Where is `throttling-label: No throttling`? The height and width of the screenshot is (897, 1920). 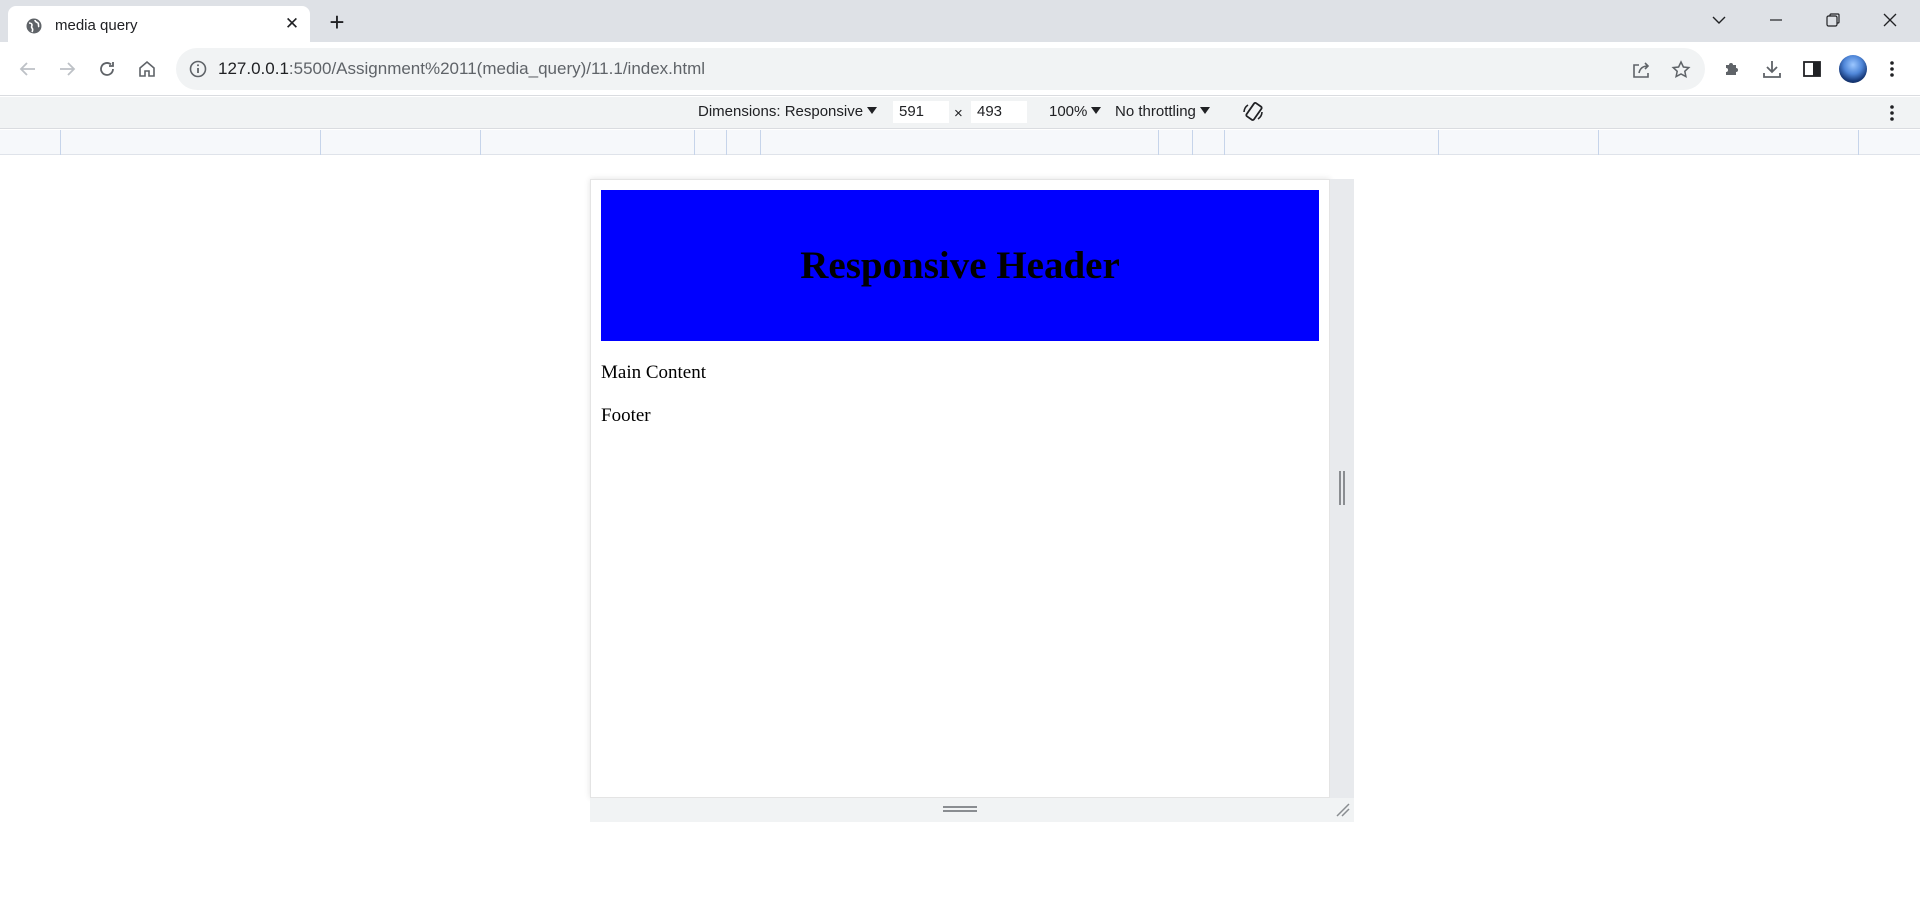 throttling-label: No throttling is located at coordinates (1155, 111).